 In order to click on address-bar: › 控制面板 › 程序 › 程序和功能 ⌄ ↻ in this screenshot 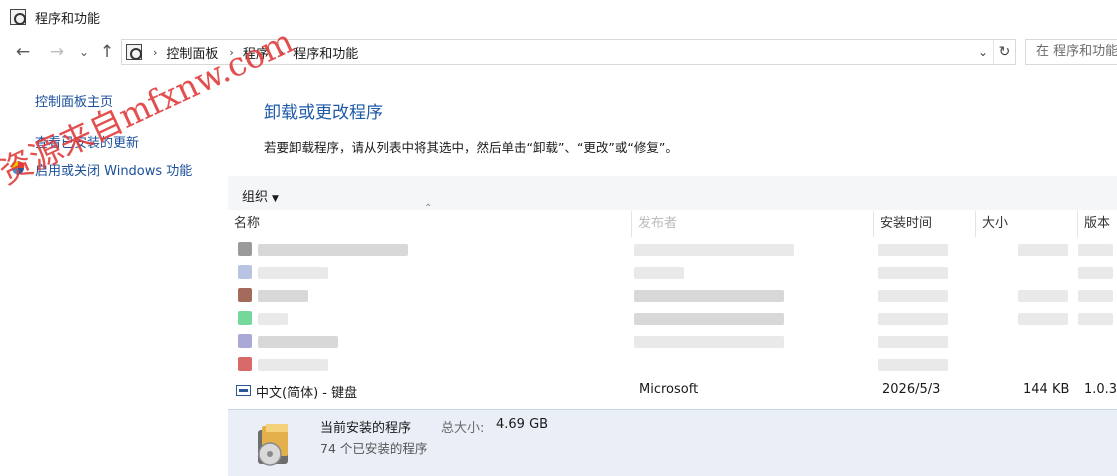, I will do `click(568, 52)`.